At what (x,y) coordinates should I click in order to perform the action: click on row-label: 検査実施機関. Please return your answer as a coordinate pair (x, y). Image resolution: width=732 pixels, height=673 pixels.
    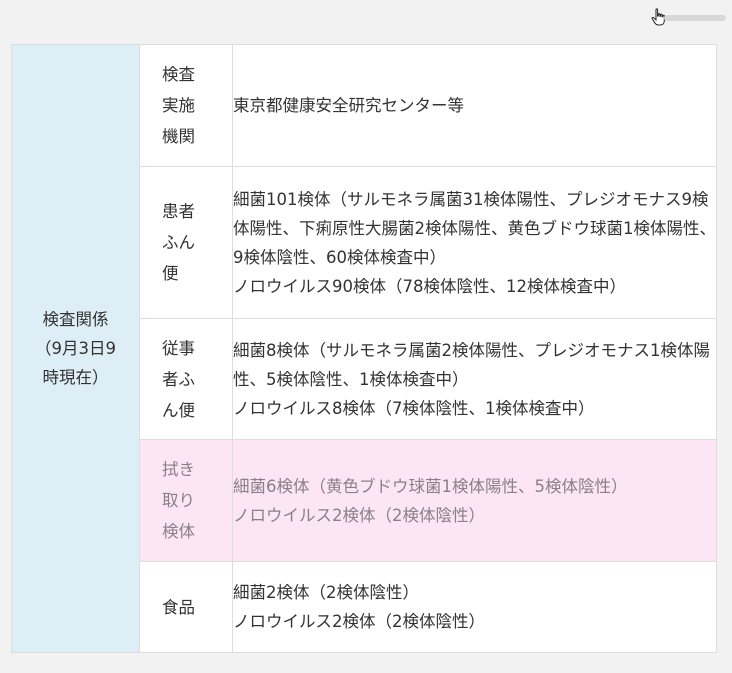
    Looking at the image, I should click on (178, 105).